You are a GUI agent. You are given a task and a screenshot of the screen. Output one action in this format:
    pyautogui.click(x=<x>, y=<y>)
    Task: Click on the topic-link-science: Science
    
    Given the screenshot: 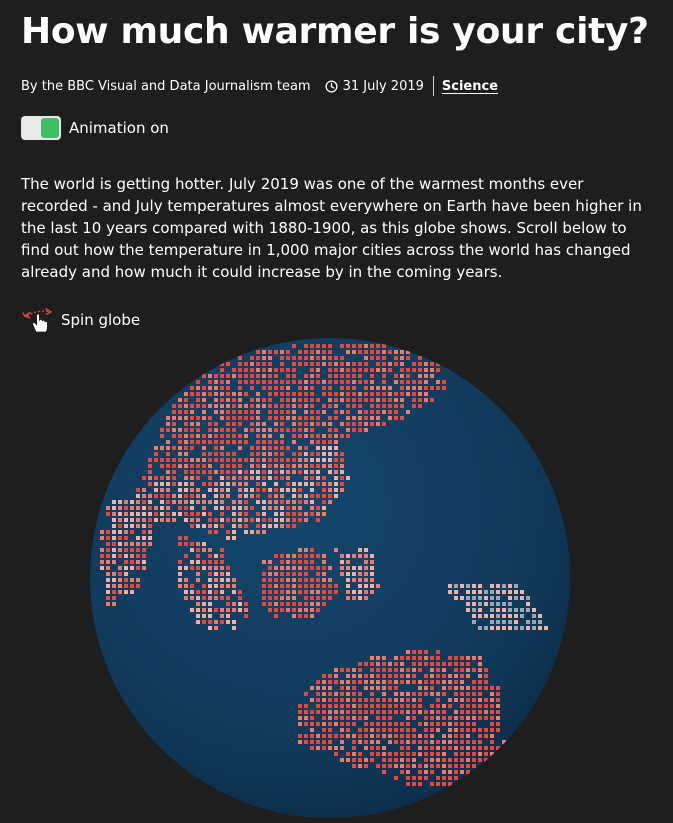 What is the action you would take?
    pyautogui.click(x=470, y=86)
    